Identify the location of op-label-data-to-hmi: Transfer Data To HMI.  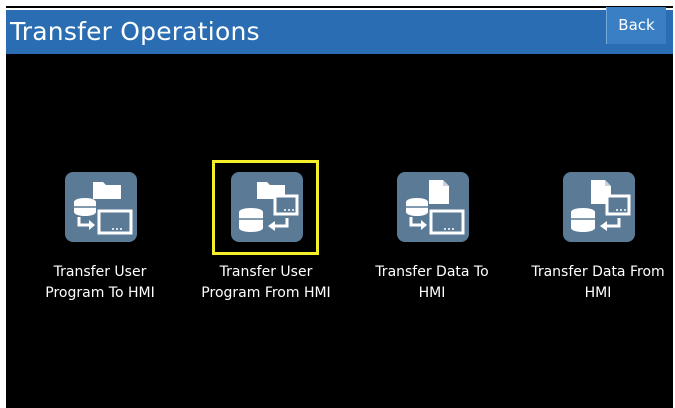
(432, 282).